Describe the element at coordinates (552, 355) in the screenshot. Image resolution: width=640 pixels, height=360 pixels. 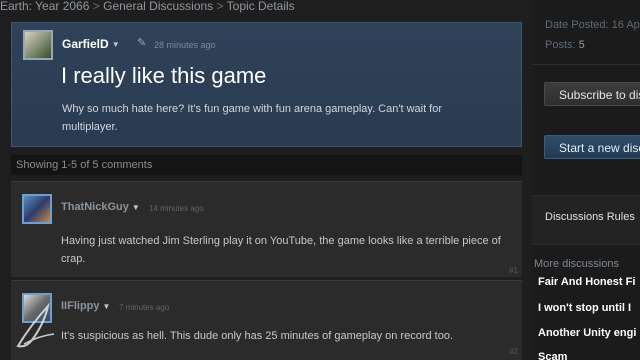
I see `more-discussion-link: Scam` at that location.